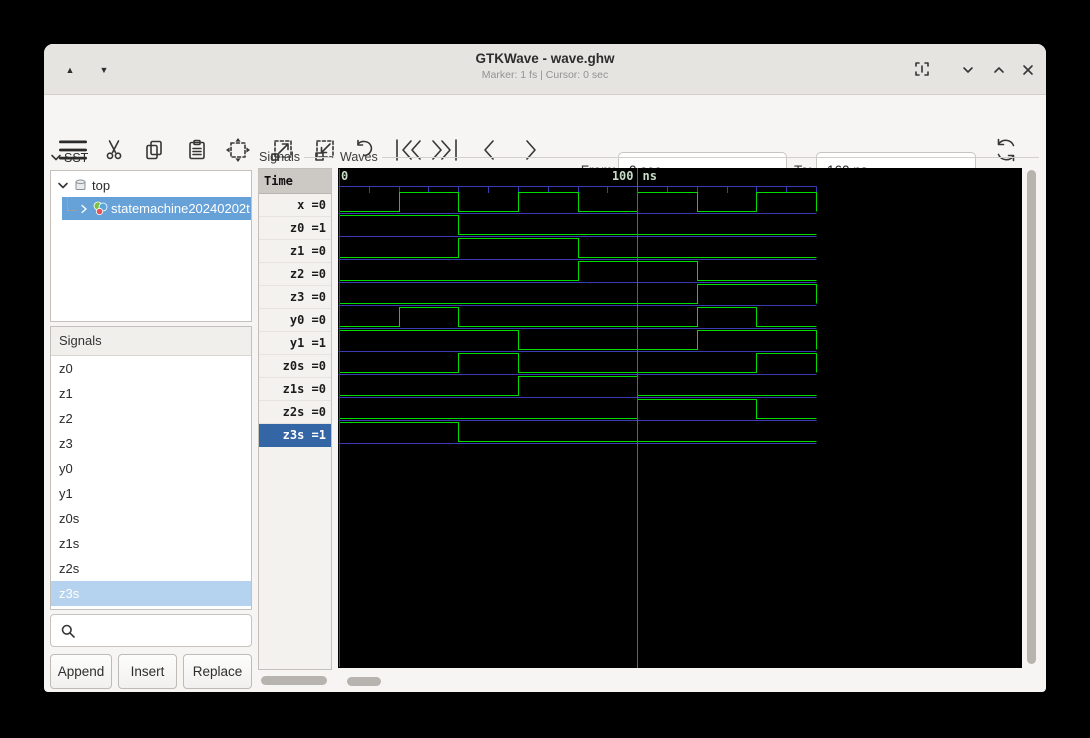 Image resolution: width=1090 pixels, height=738 pixels. Describe the element at coordinates (650, 176) in the screenshot. I see `timeline-label-unit: ns` at that location.